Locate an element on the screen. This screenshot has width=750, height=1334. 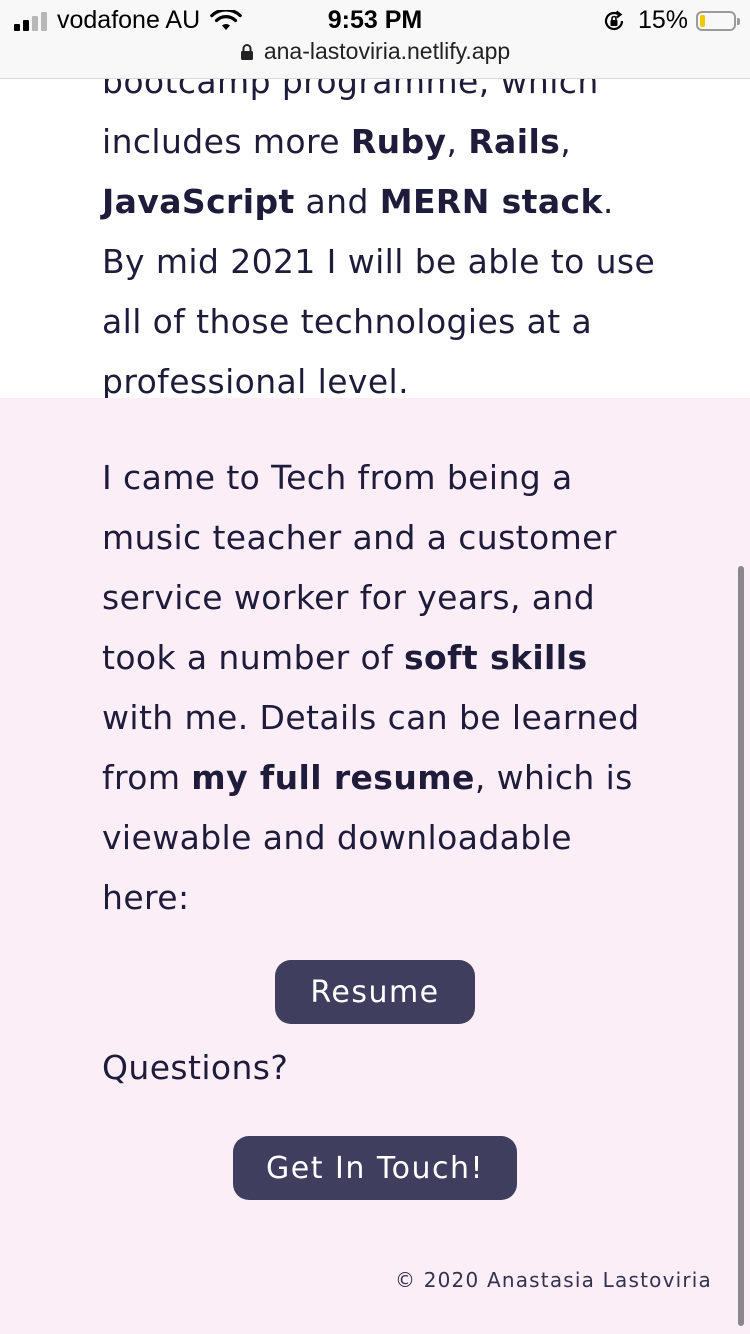
text-run-bold: my full resume is located at coordinates (333, 777).